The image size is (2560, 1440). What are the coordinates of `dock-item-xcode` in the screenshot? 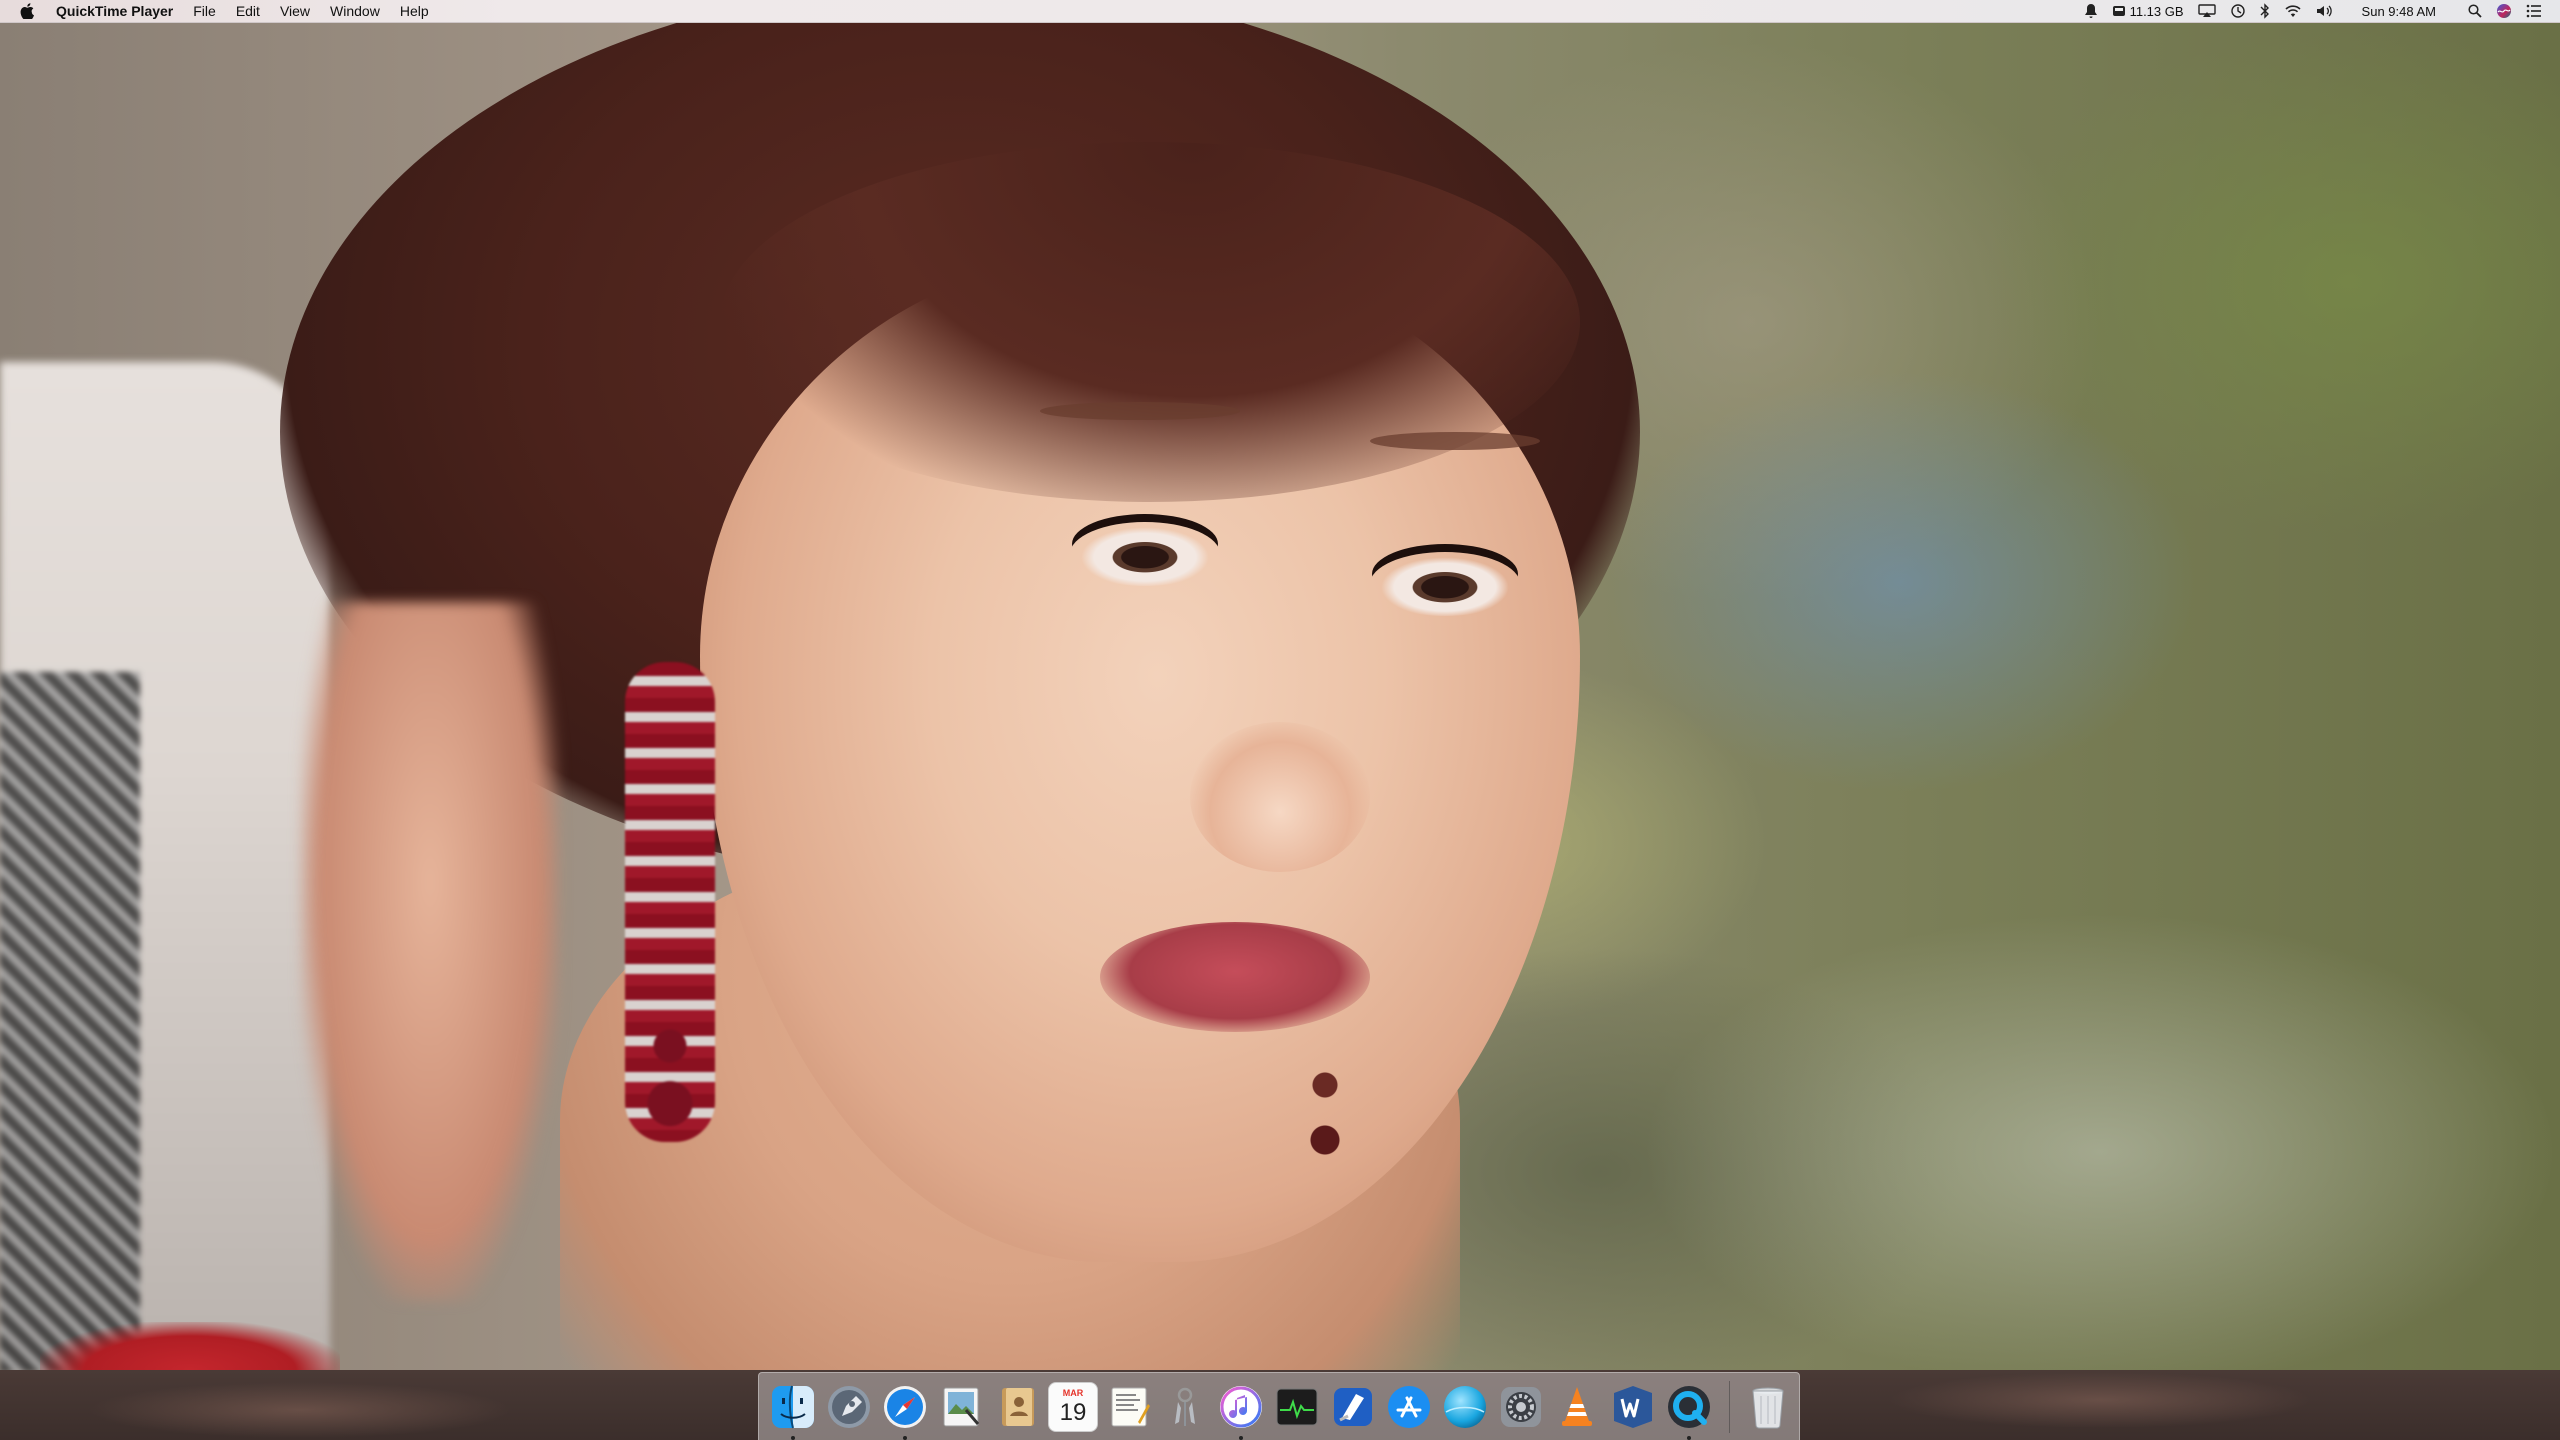 It's located at (1353, 1407).